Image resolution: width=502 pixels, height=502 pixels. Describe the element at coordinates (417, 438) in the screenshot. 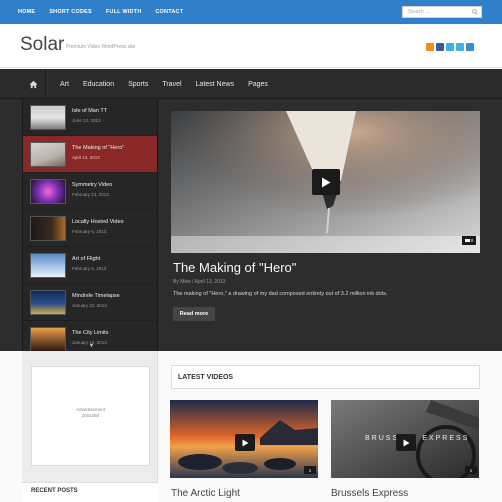

I see `card-overlay-text: BRUSSELS EXPRESS` at that location.